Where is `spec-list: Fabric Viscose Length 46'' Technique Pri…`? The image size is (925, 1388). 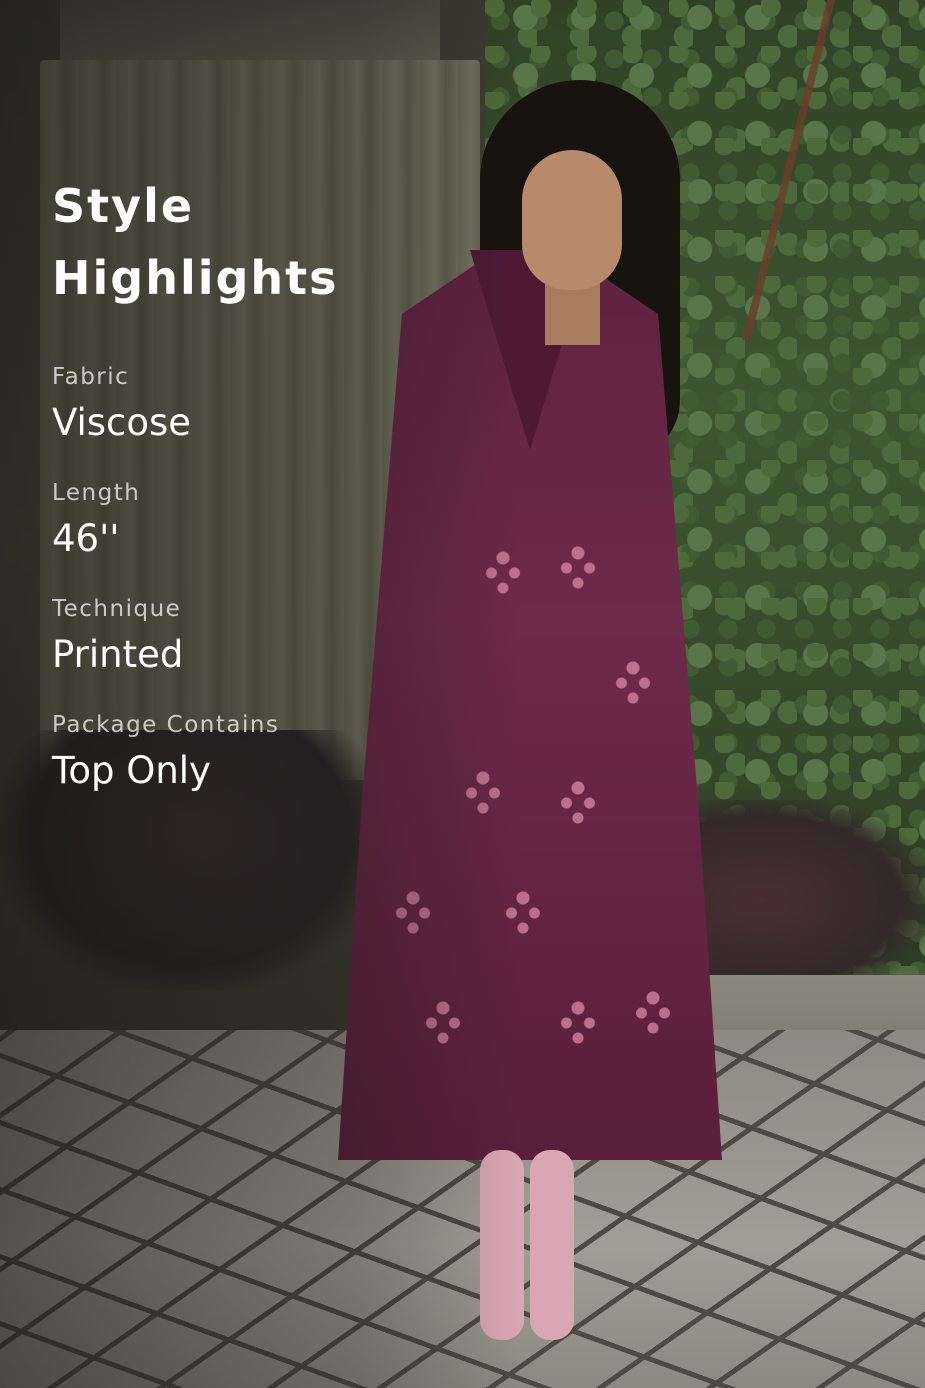
spec-list: Fabric Viscose Length 46'' Technique Pri… is located at coordinates (262, 580).